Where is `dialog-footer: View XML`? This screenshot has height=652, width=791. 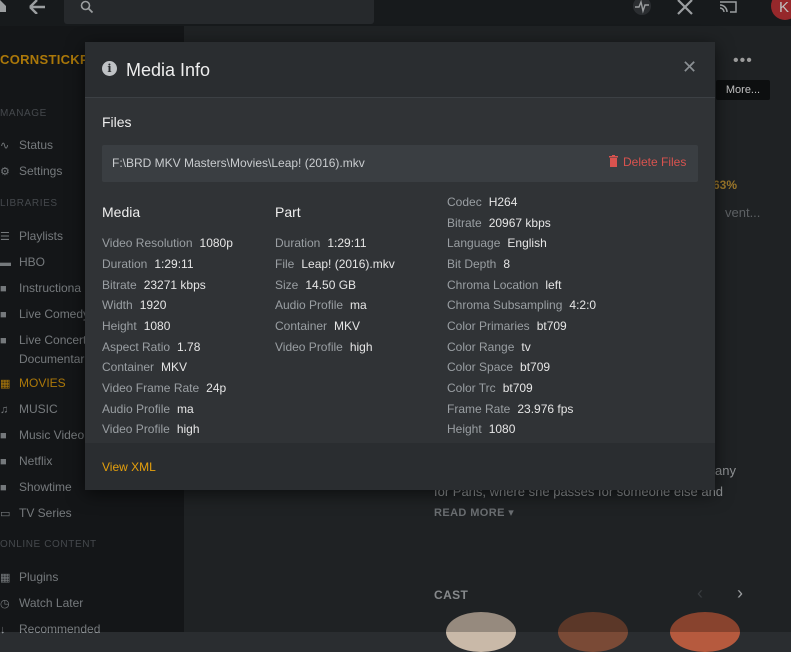
dialog-footer: View XML is located at coordinates (400, 466).